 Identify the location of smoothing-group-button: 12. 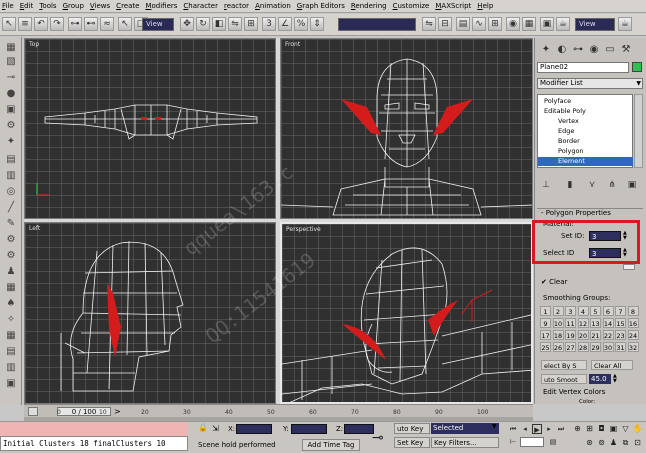
(583, 323).